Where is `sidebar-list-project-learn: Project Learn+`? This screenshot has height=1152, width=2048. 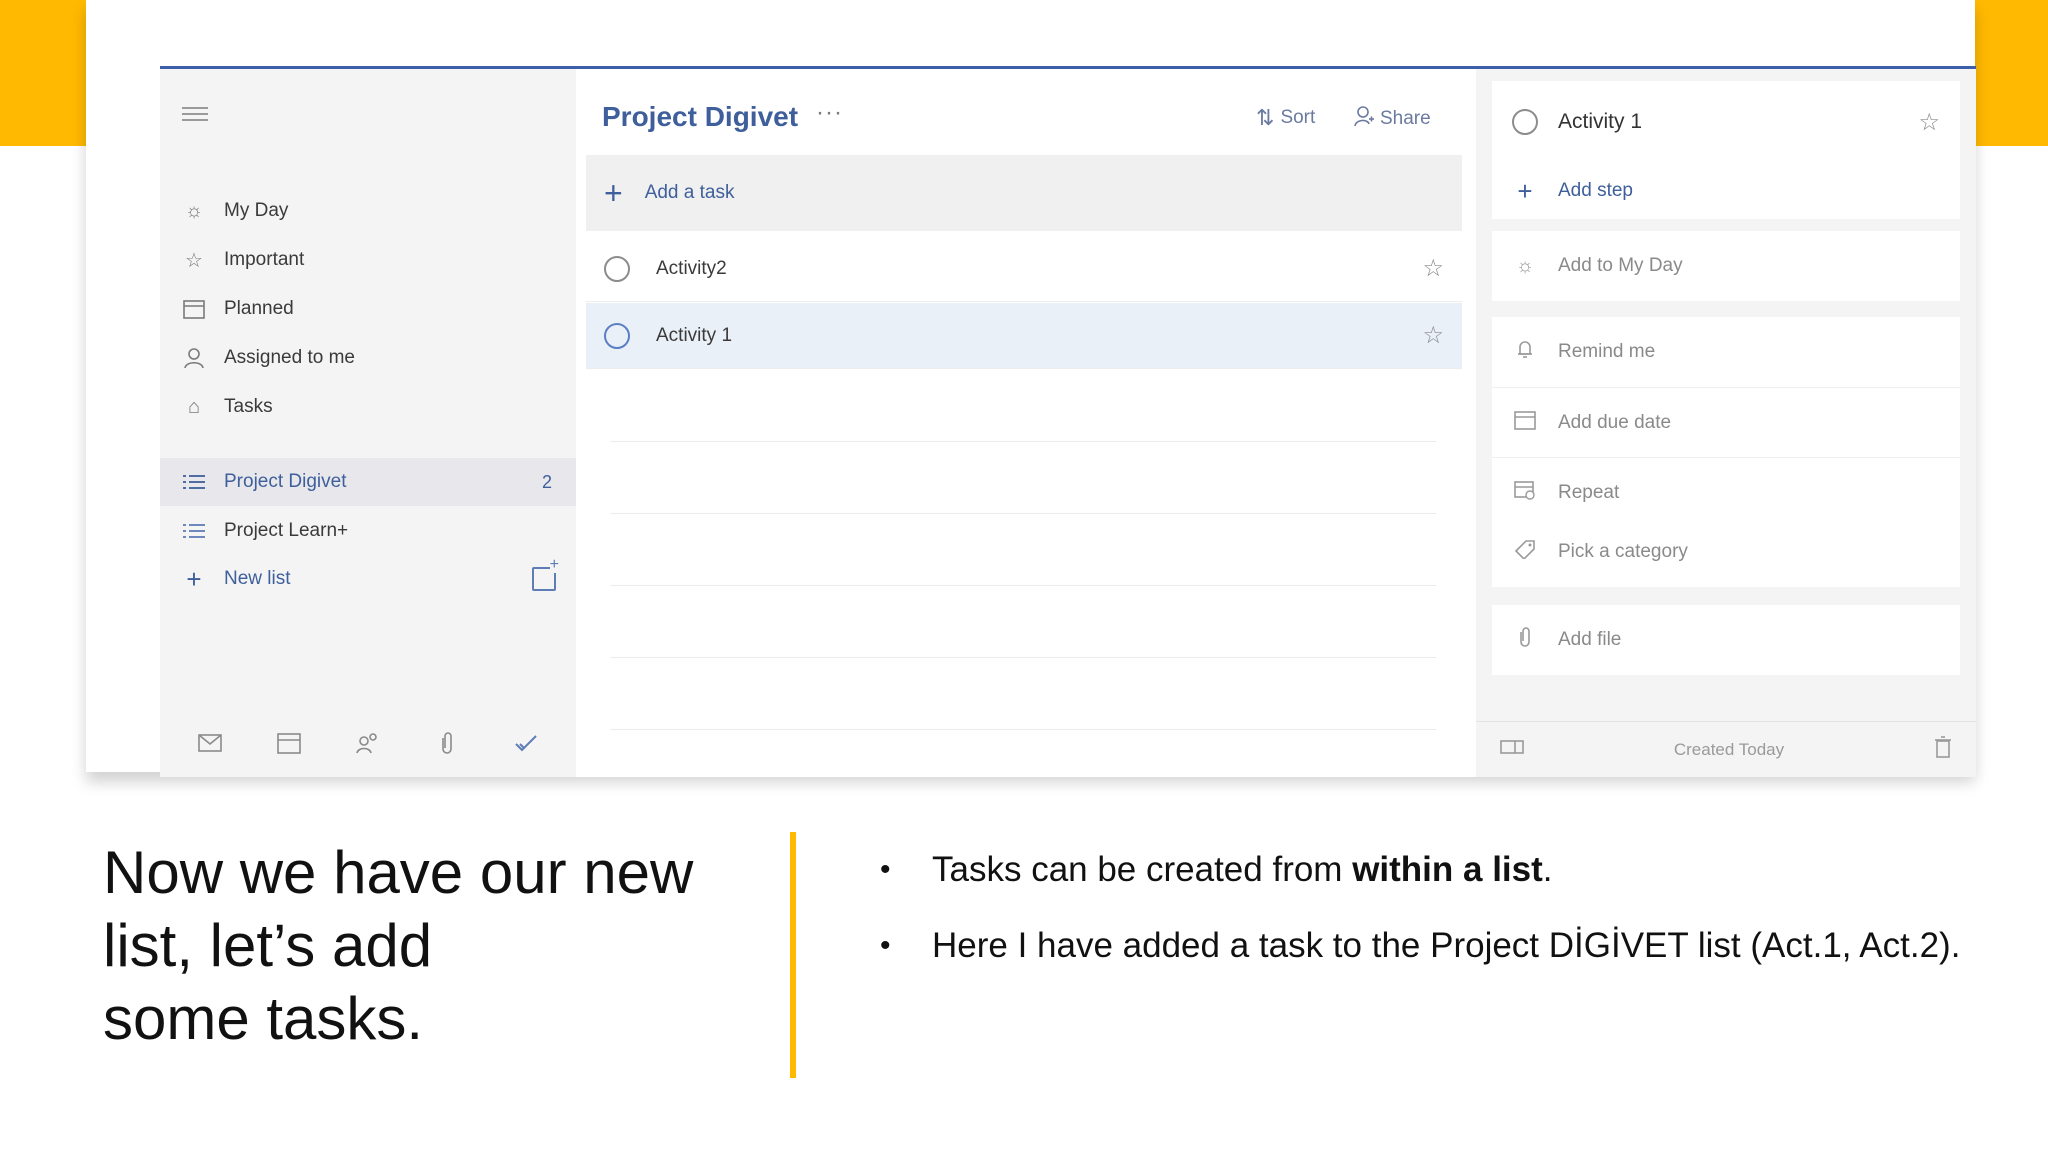 sidebar-list-project-learn: Project Learn+ is located at coordinates (368, 531).